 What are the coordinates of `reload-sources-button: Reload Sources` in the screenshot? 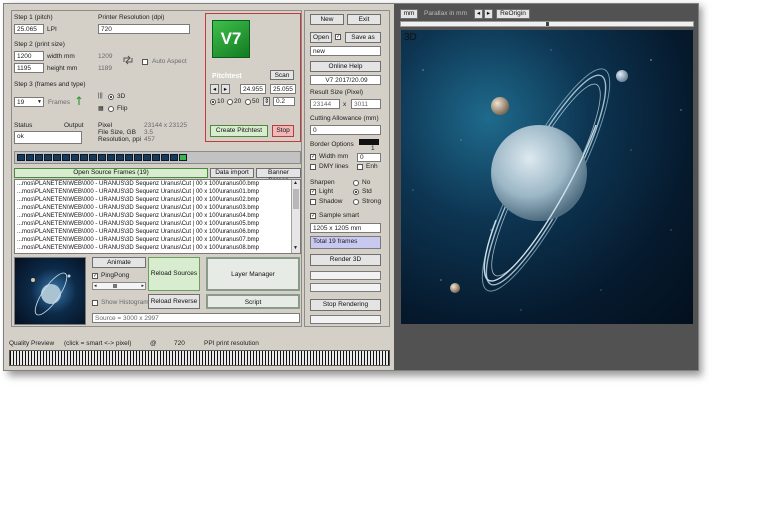 It's located at (174, 274).